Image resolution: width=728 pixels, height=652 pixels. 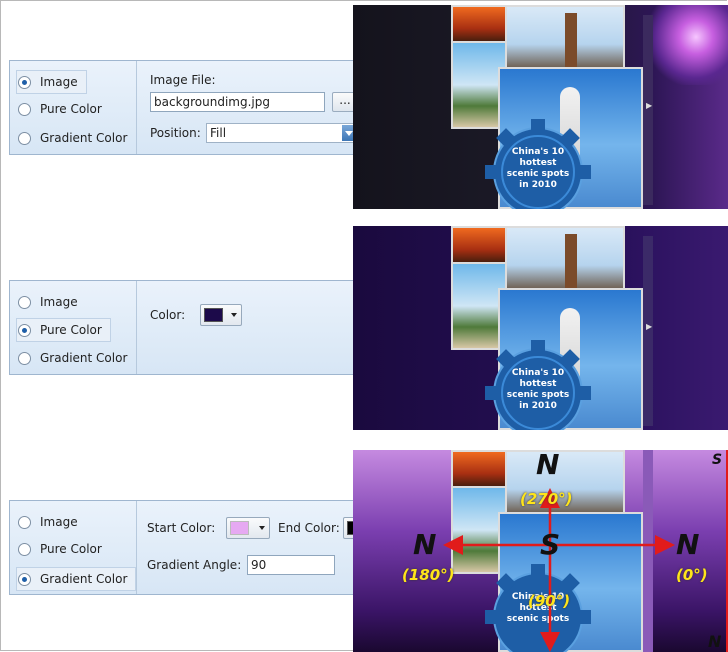 What do you see at coordinates (717, 460) in the screenshot?
I see `corner-s-label: S` at bounding box center [717, 460].